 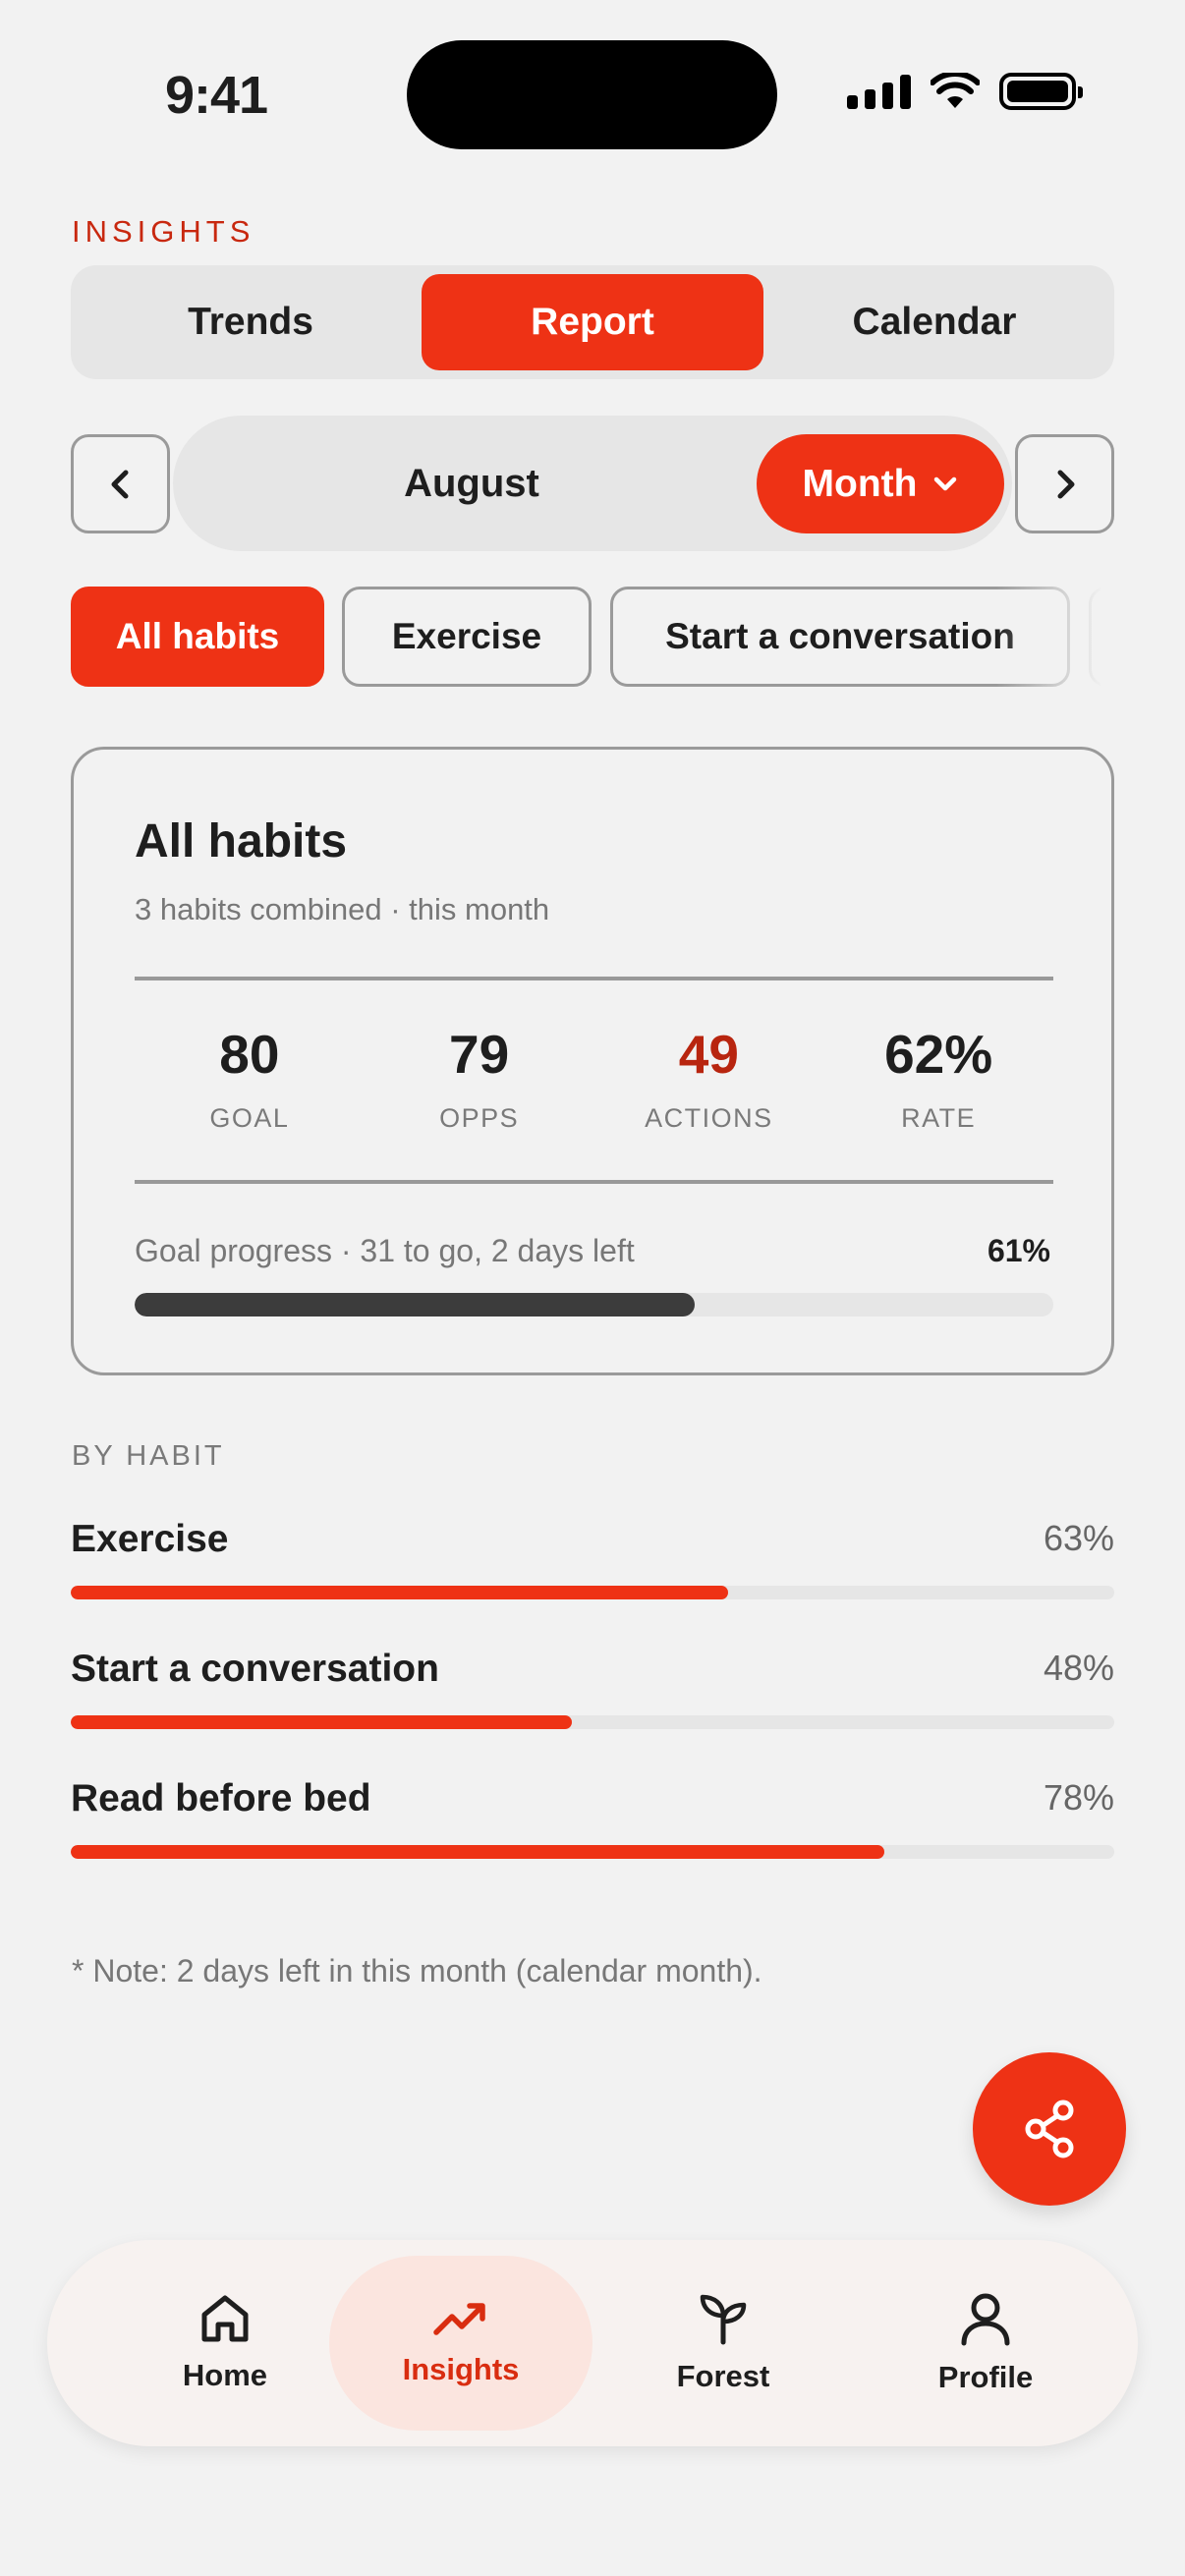 I want to click on stat-actions: 49 ACTIONS, so click(x=709, y=1078).